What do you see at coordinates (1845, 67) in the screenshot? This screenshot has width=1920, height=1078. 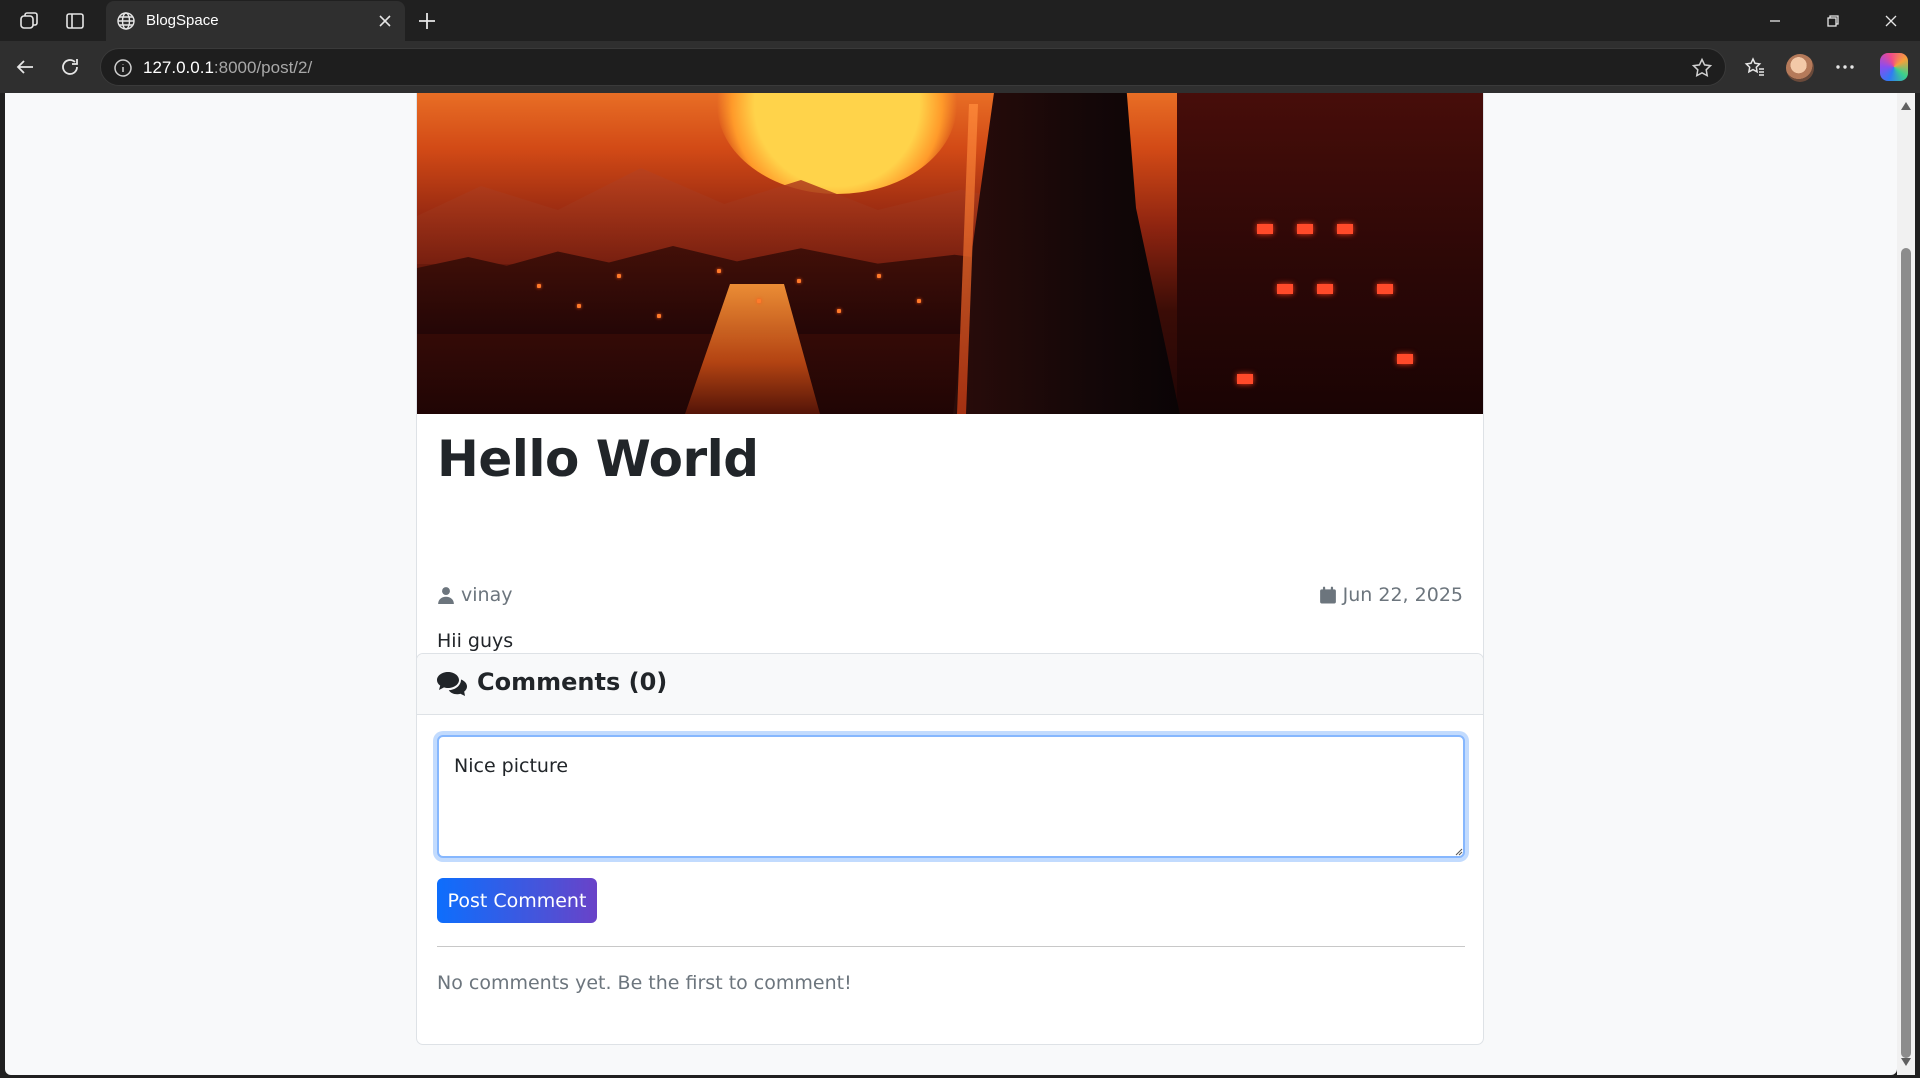 I see `more-menu-icon` at bounding box center [1845, 67].